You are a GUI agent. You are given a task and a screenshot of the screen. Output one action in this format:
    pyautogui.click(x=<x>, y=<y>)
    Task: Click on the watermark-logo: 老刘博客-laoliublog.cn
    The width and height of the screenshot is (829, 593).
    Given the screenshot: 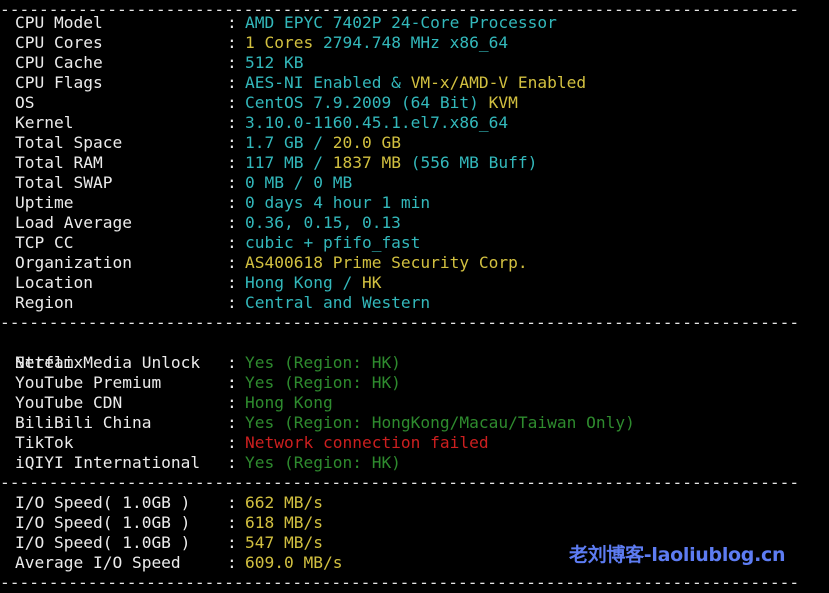 What is the action you would take?
    pyautogui.click(x=677, y=555)
    